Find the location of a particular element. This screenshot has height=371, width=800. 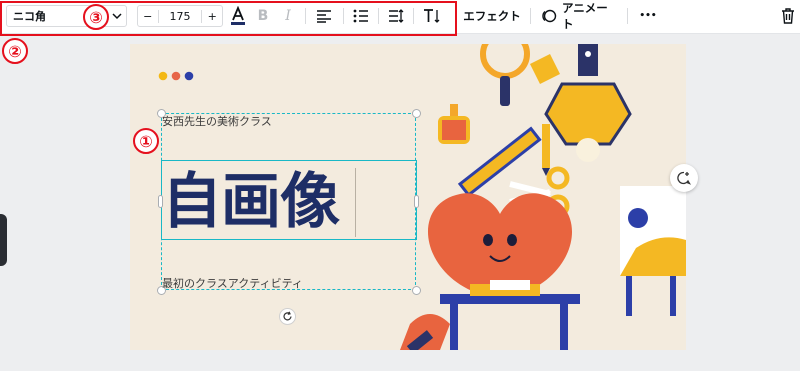

annotation-box is located at coordinates (228, 18).